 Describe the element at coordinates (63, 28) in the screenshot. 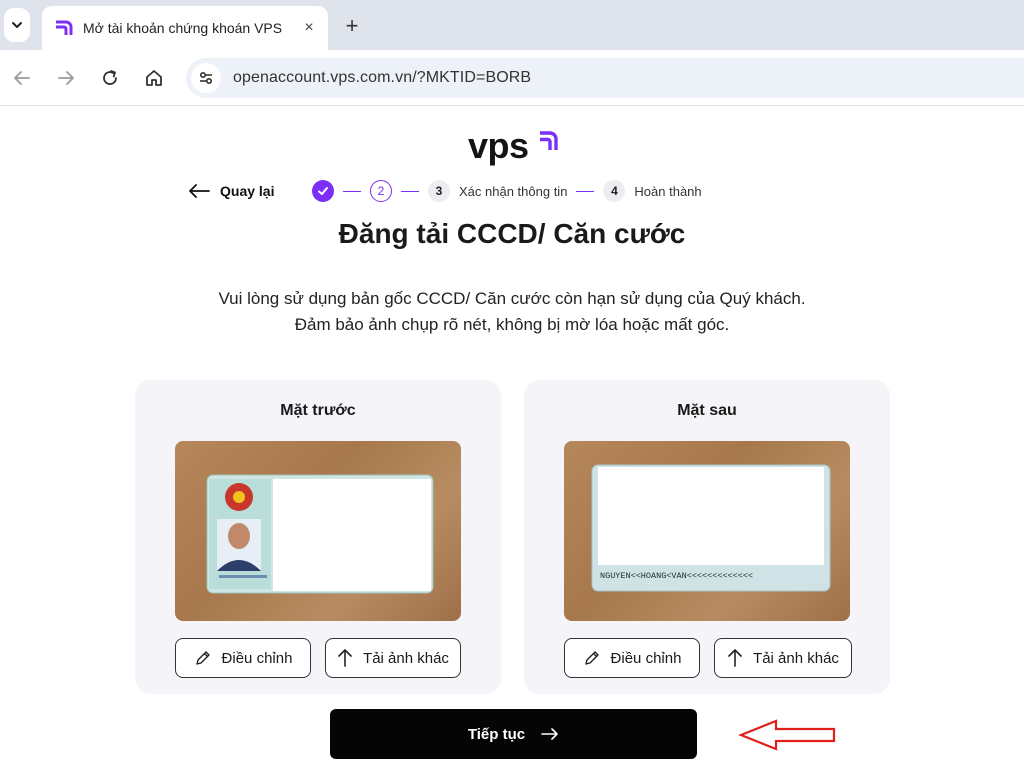

I see `vps-favicon-icon` at that location.